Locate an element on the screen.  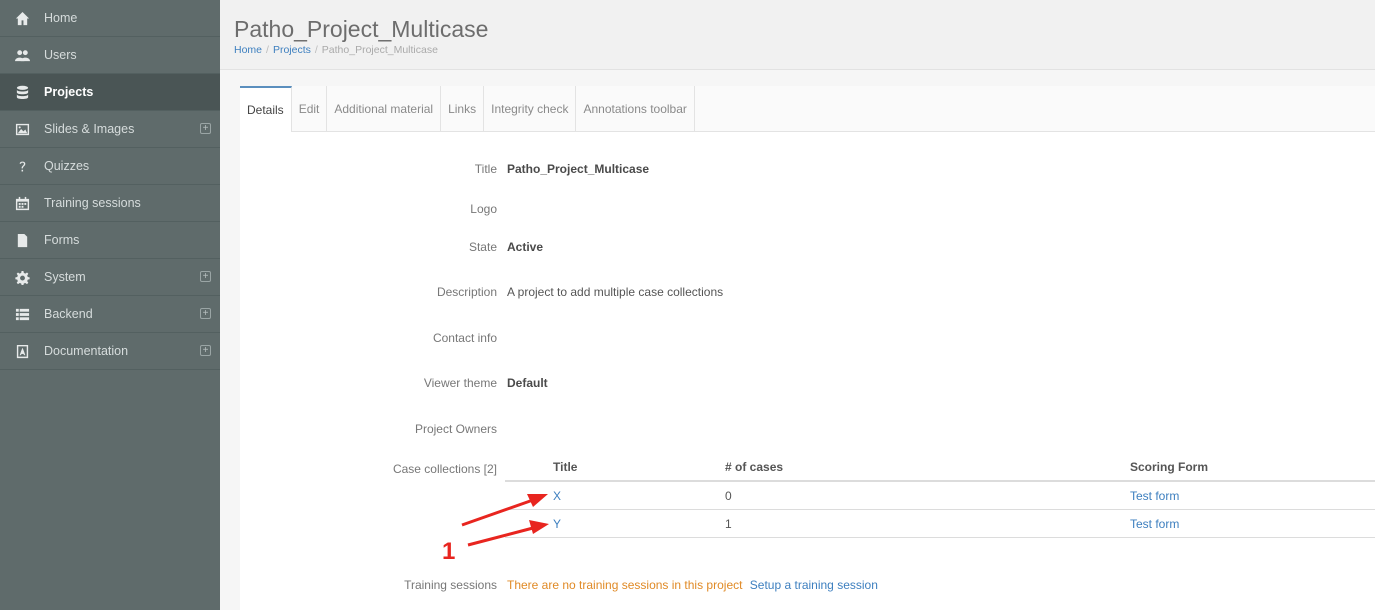
annotation-number-label: 1 is located at coordinates (448, 551).